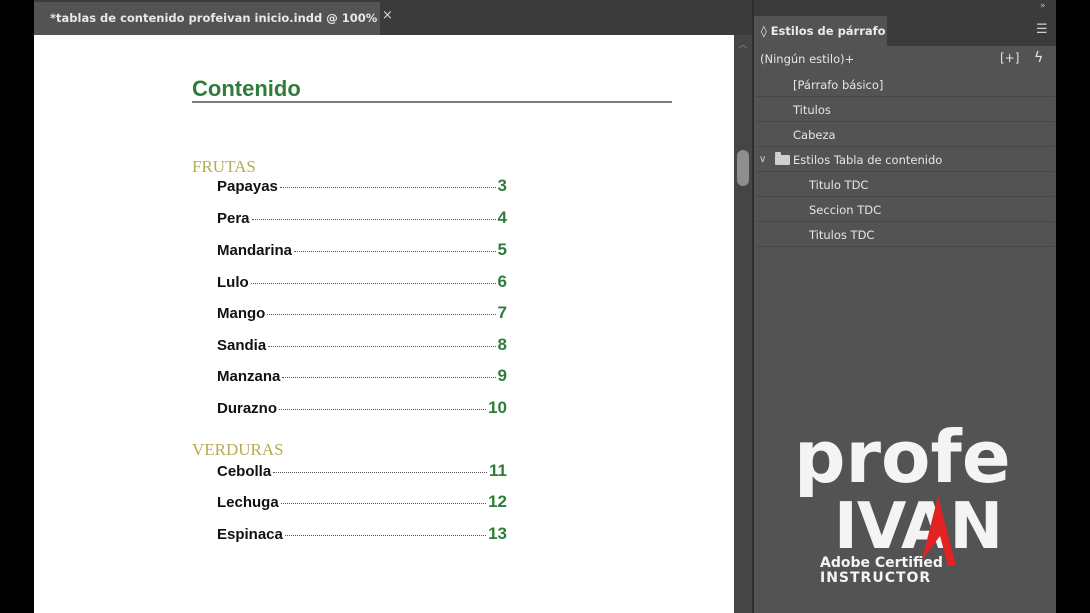 The width and height of the screenshot is (1090, 613). Describe the element at coordinates (502, 375) in the screenshot. I see `toc-entry-page-number: 9` at that location.